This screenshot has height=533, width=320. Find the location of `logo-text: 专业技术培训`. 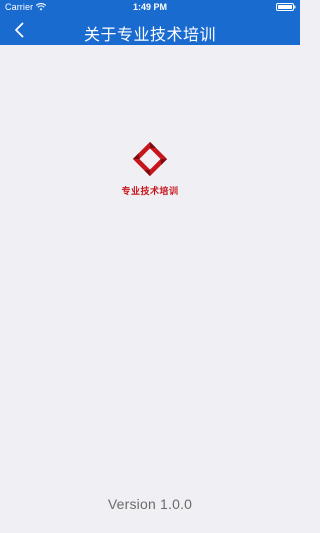

logo-text: 专业技术培训 is located at coordinates (150, 191).